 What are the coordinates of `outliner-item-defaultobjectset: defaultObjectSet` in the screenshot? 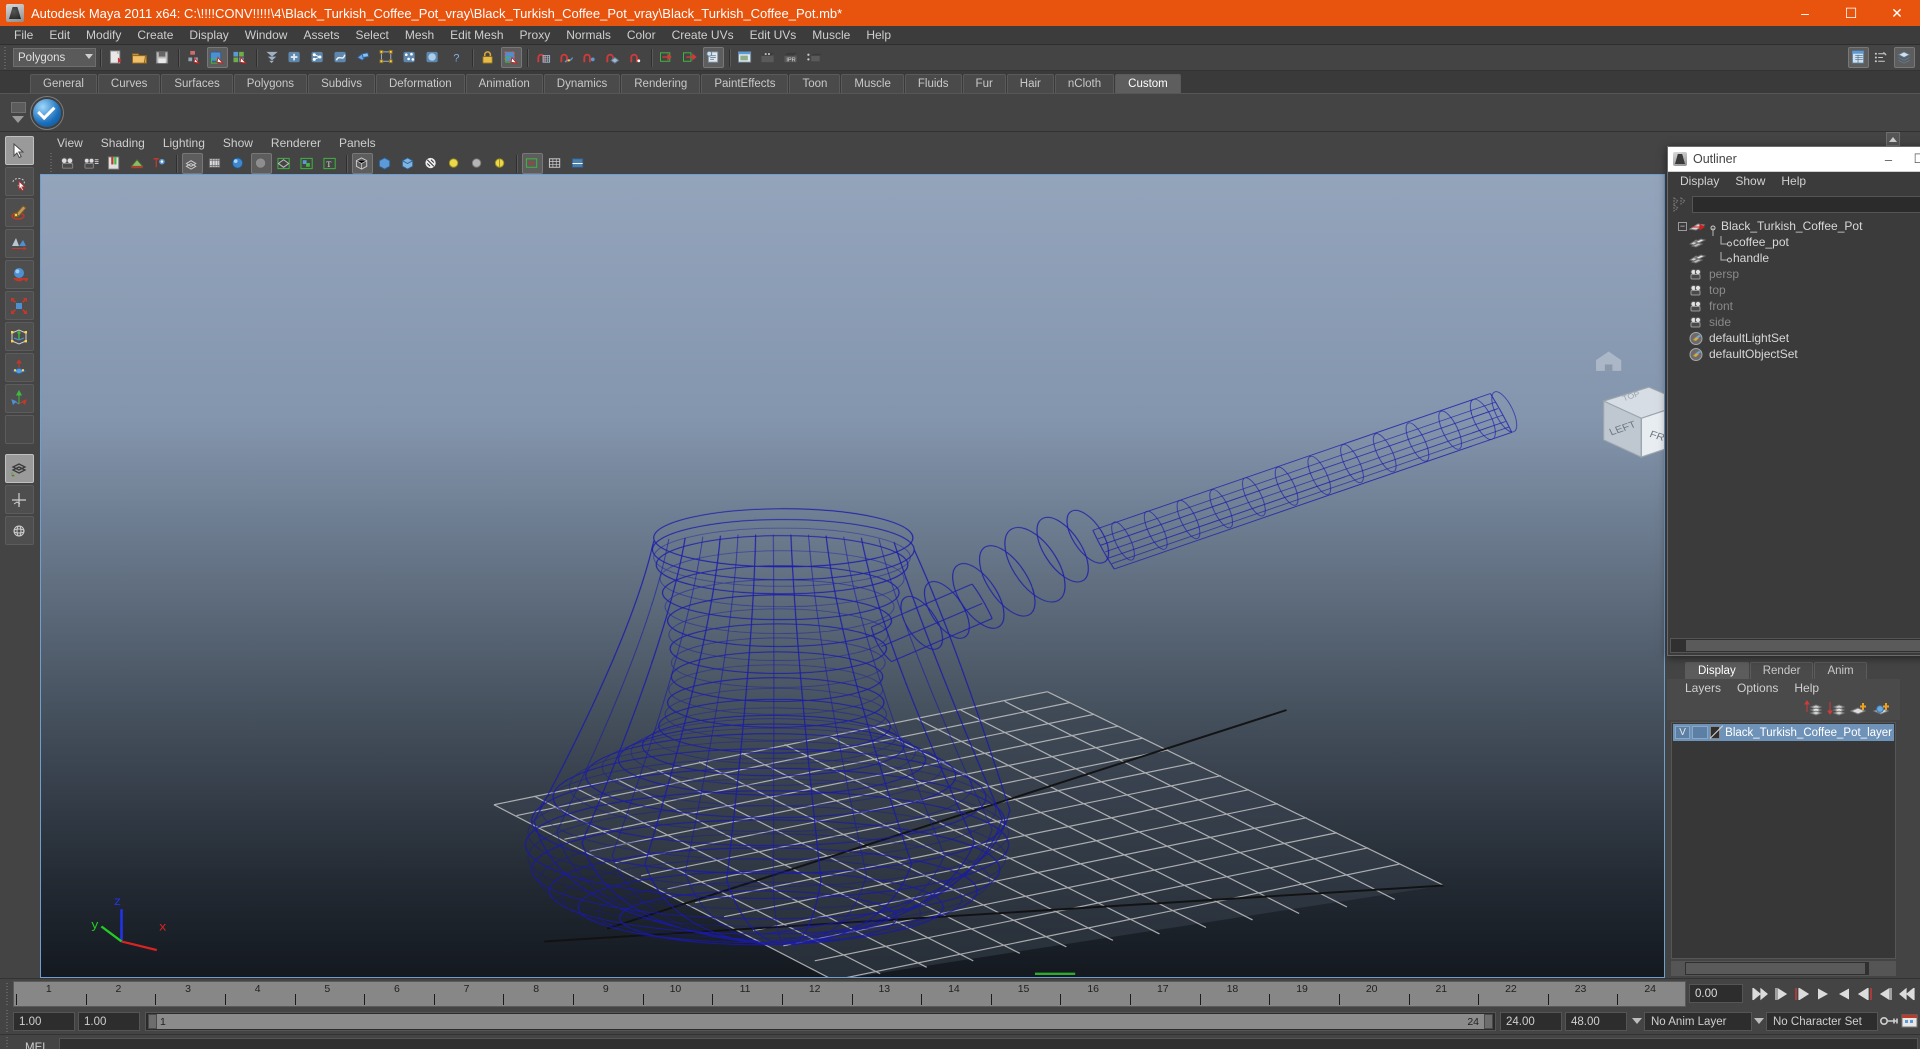 It's located at (1795, 354).